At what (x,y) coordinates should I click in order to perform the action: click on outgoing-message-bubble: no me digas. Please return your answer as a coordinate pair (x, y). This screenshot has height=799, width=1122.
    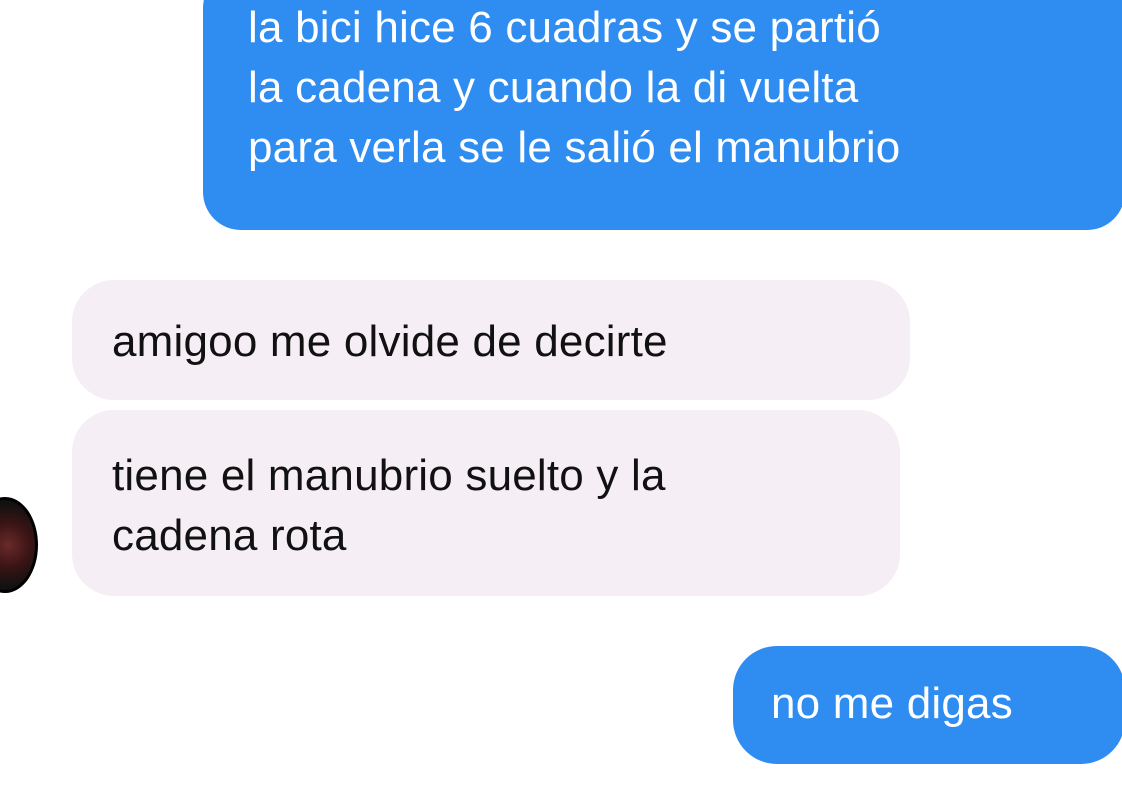
    Looking at the image, I should click on (927, 705).